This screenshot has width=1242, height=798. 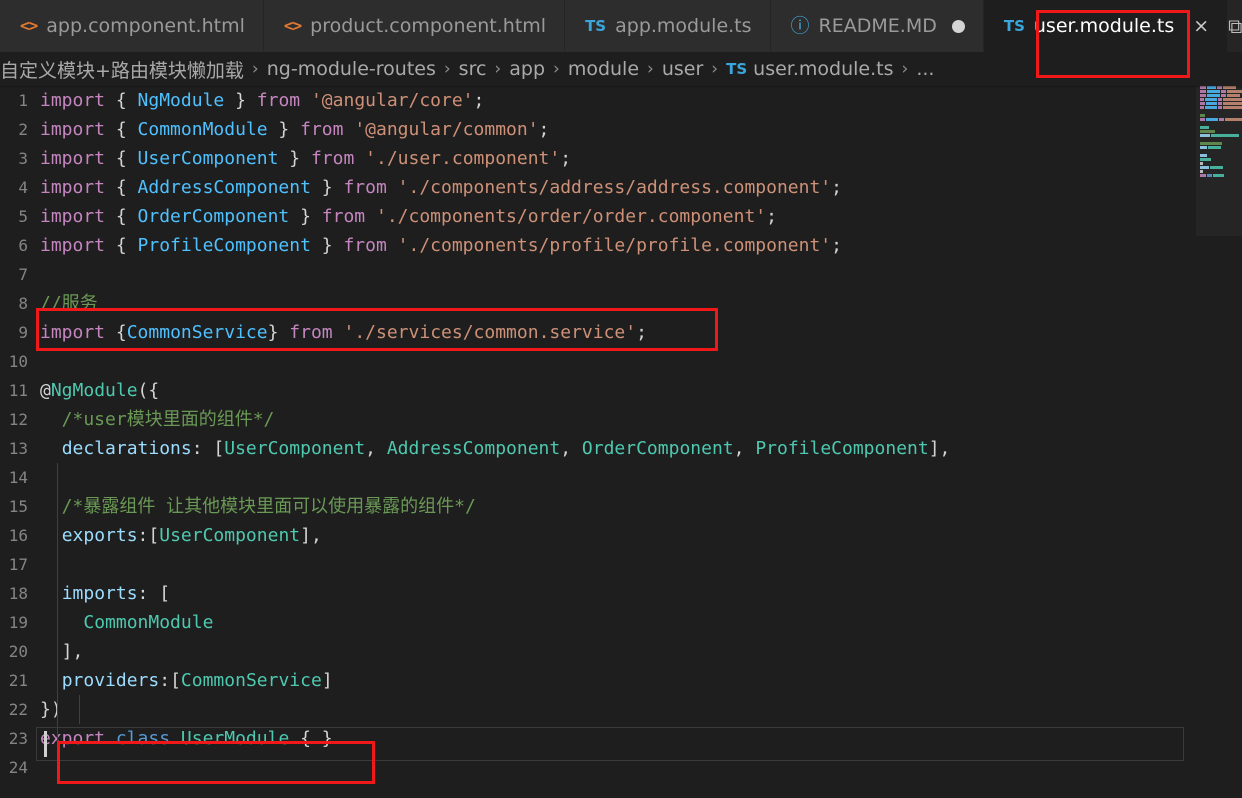 What do you see at coordinates (621, 390) in the screenshot?
I see `code-line: 11 @NgModule({` at bounding box center [621, 390].